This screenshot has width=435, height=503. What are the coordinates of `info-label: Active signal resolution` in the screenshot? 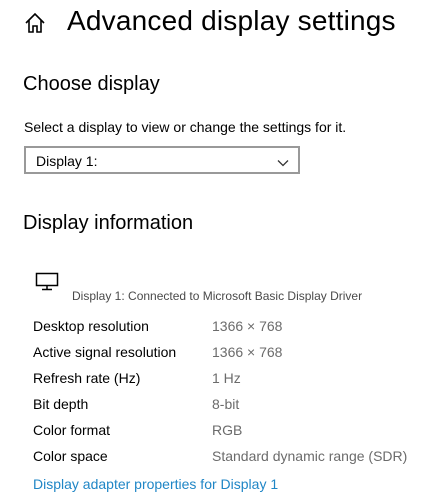 It's located at (105, 352).